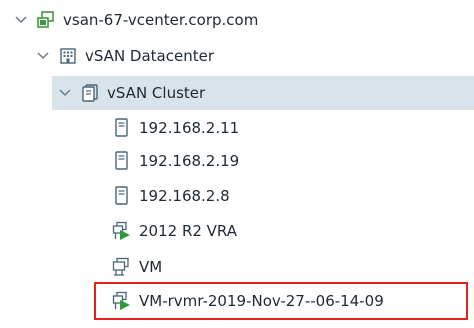  Describe the element at coordinates (137, 267) in the screenshot. I see `tree-node-vm: VM` at that location.